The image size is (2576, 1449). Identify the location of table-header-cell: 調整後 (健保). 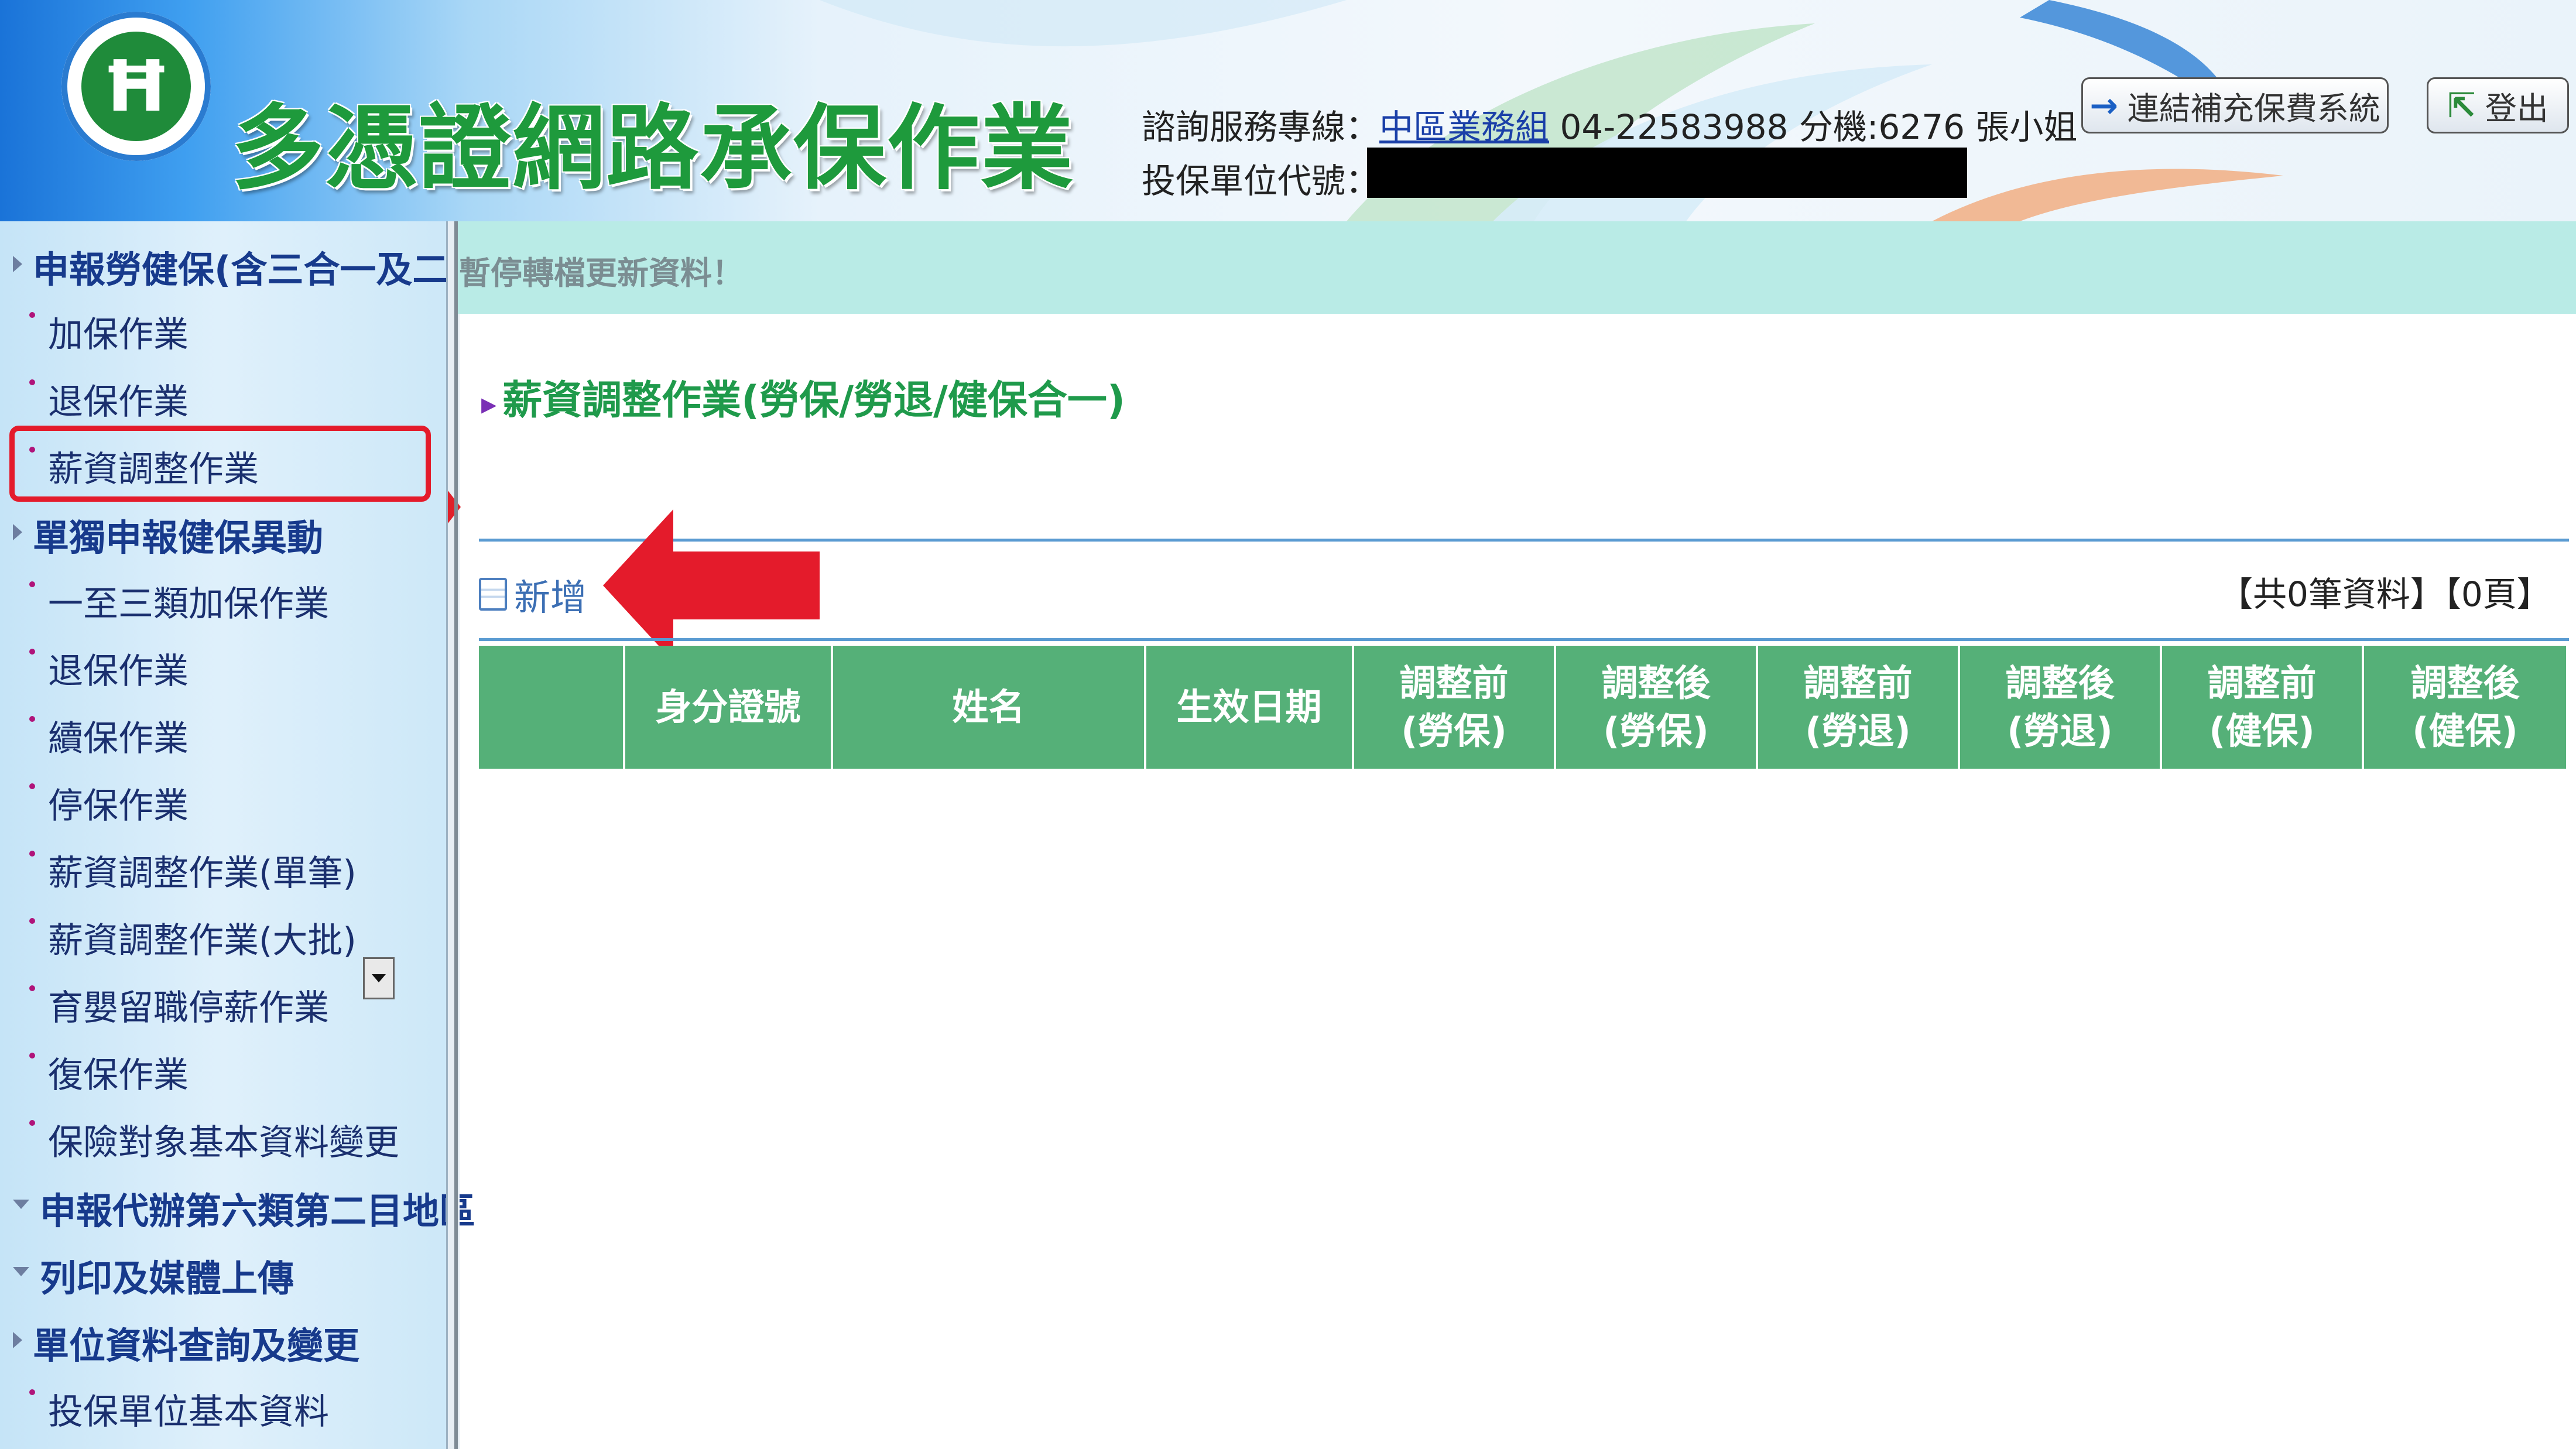
(2465, 707).